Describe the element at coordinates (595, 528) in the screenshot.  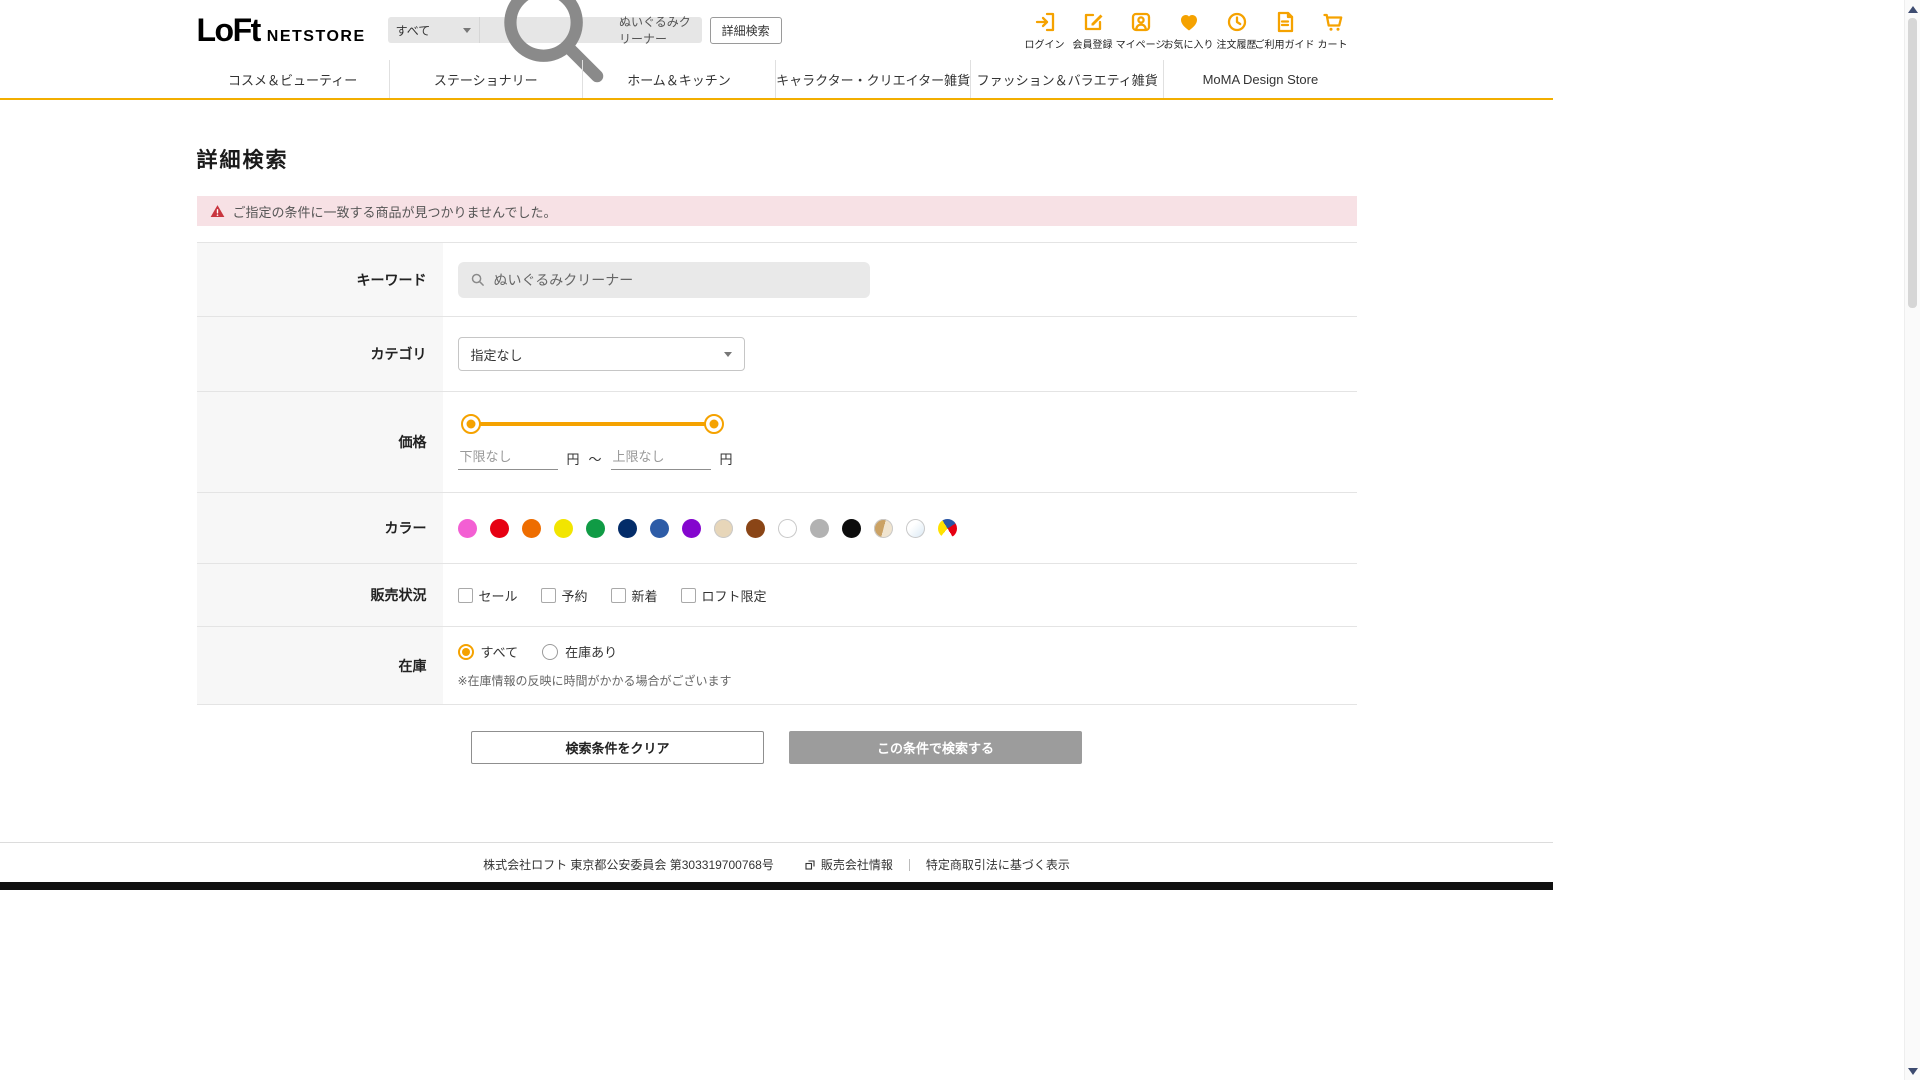
I see `color-swatch-green` at that location.